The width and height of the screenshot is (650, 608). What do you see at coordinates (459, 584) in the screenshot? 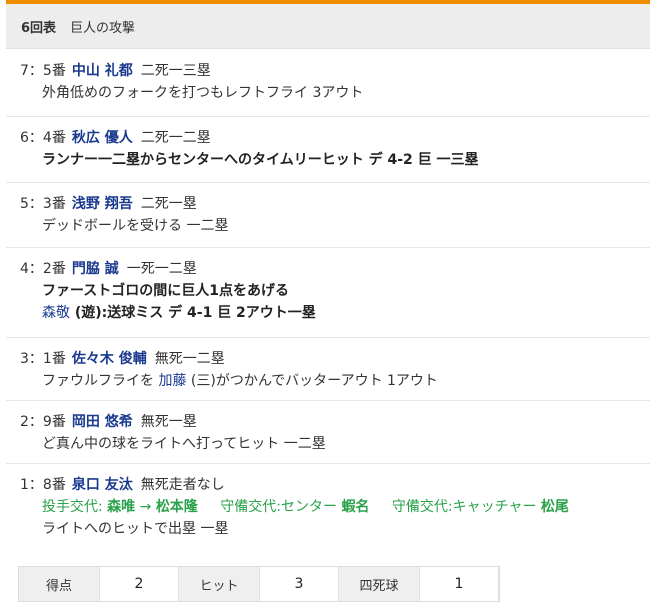
I see `stat-value: 1` at bounding box center [459, 584].